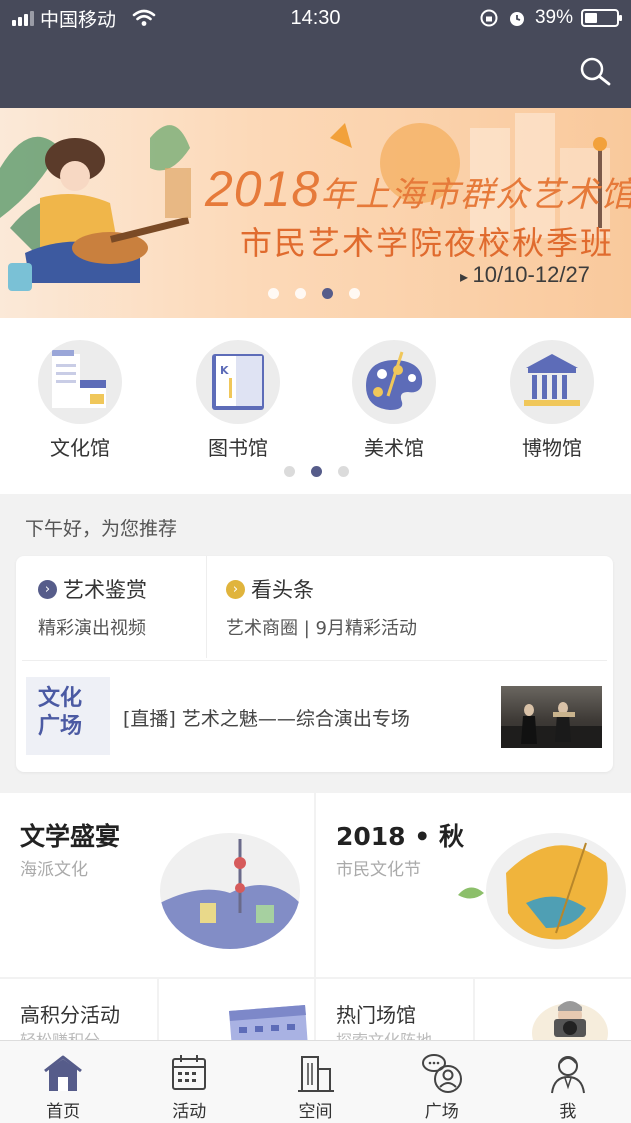 The height and width of the screenshot is (1123, 631). I want to click on category-library: K 图书馆, so click(238, 400).